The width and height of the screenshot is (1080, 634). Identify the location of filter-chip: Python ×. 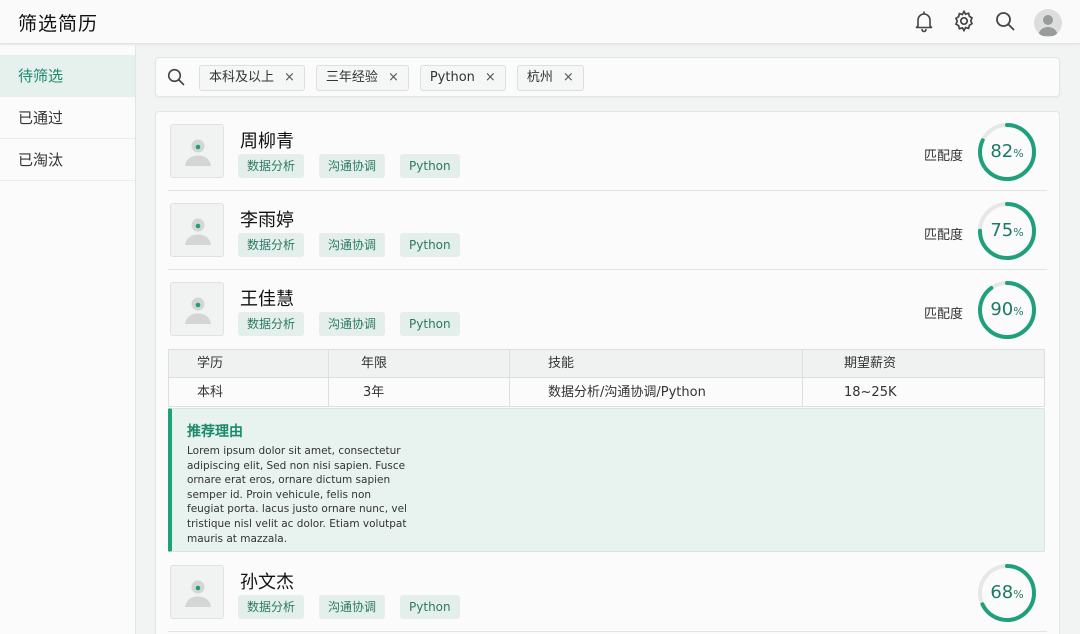
(462, 78).